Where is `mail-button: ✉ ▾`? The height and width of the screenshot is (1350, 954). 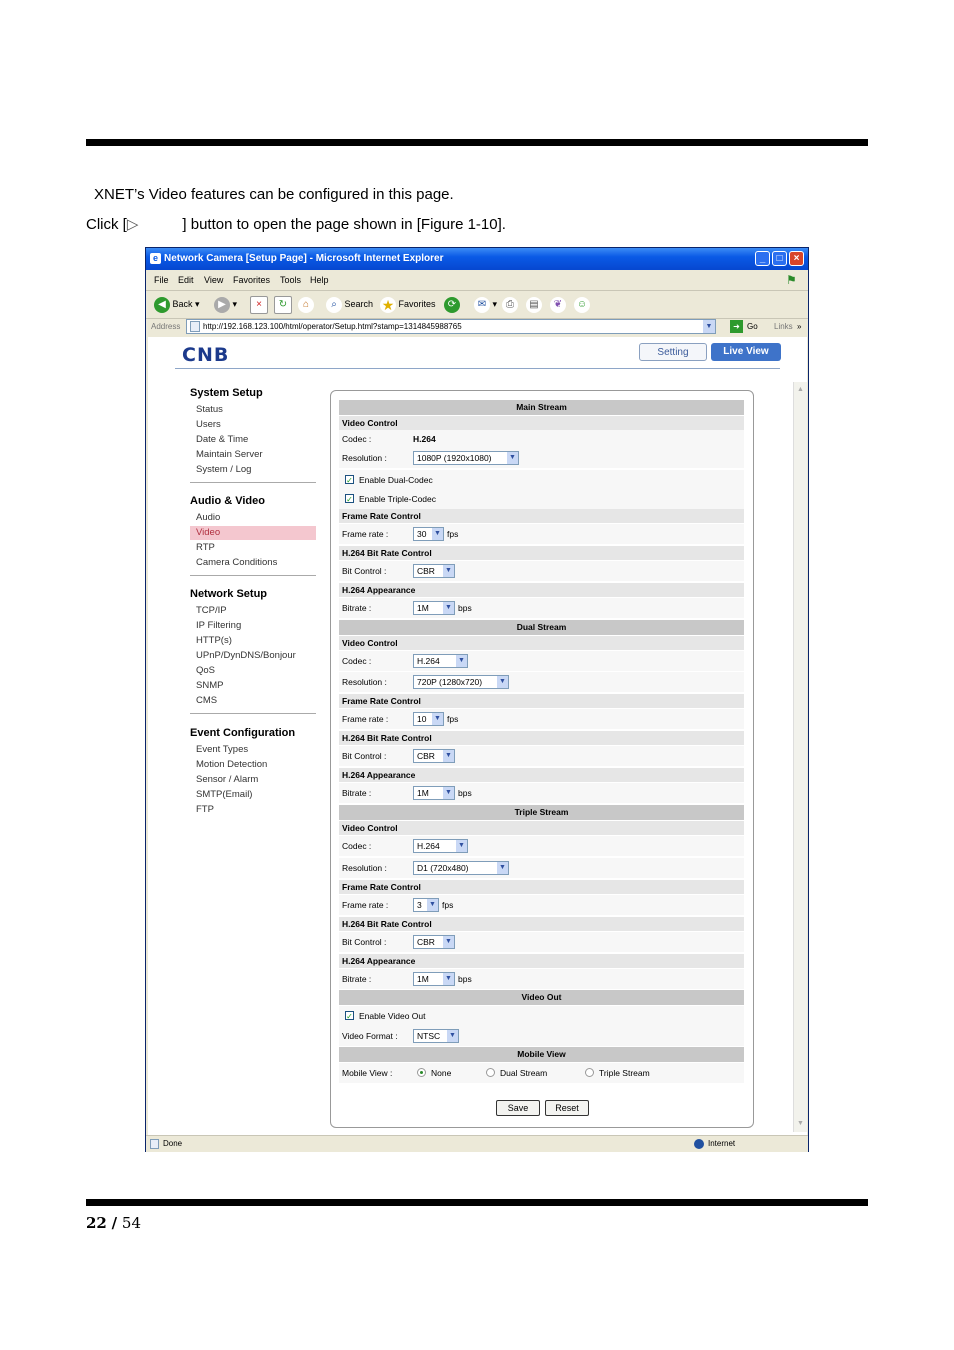 mail-button: ✉ ▾ is located at coordinates (485, 304).